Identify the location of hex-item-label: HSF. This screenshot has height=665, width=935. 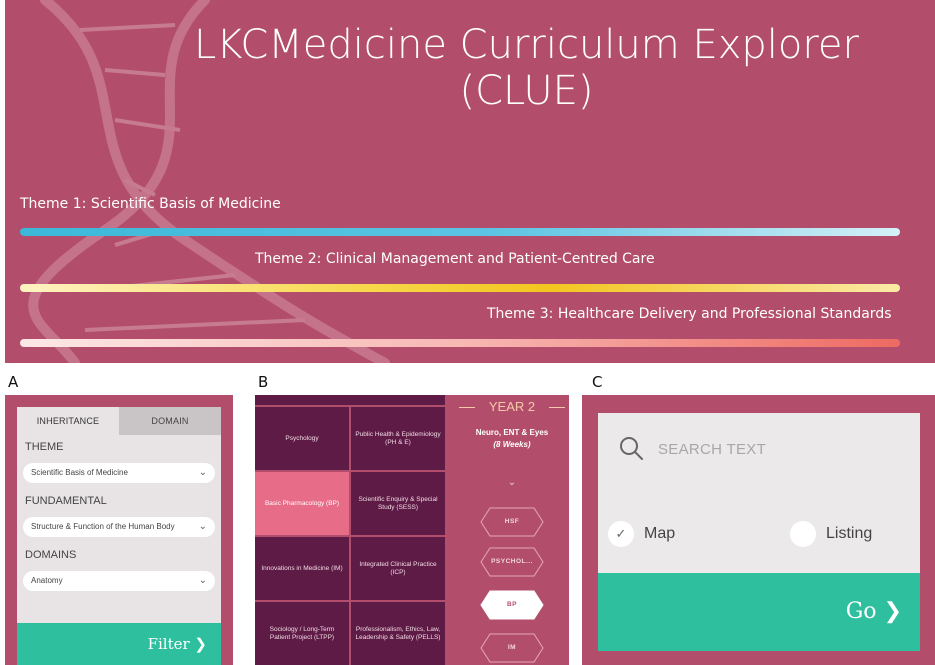
(512, 521).